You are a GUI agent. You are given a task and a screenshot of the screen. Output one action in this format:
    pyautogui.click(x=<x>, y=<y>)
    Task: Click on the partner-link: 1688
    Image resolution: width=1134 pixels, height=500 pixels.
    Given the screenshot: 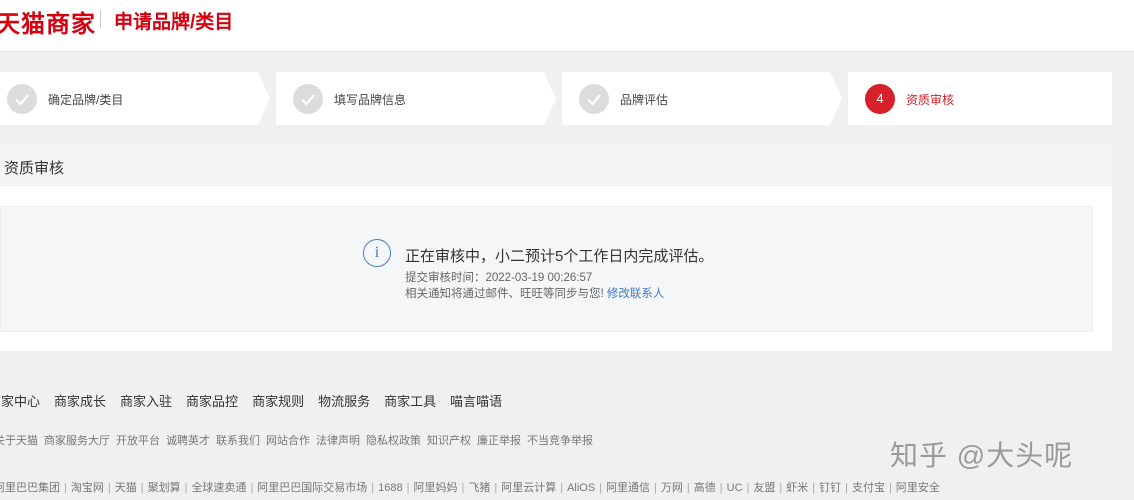 What is the action you would take?
    pyautogui.click(x=390, y=488)
    